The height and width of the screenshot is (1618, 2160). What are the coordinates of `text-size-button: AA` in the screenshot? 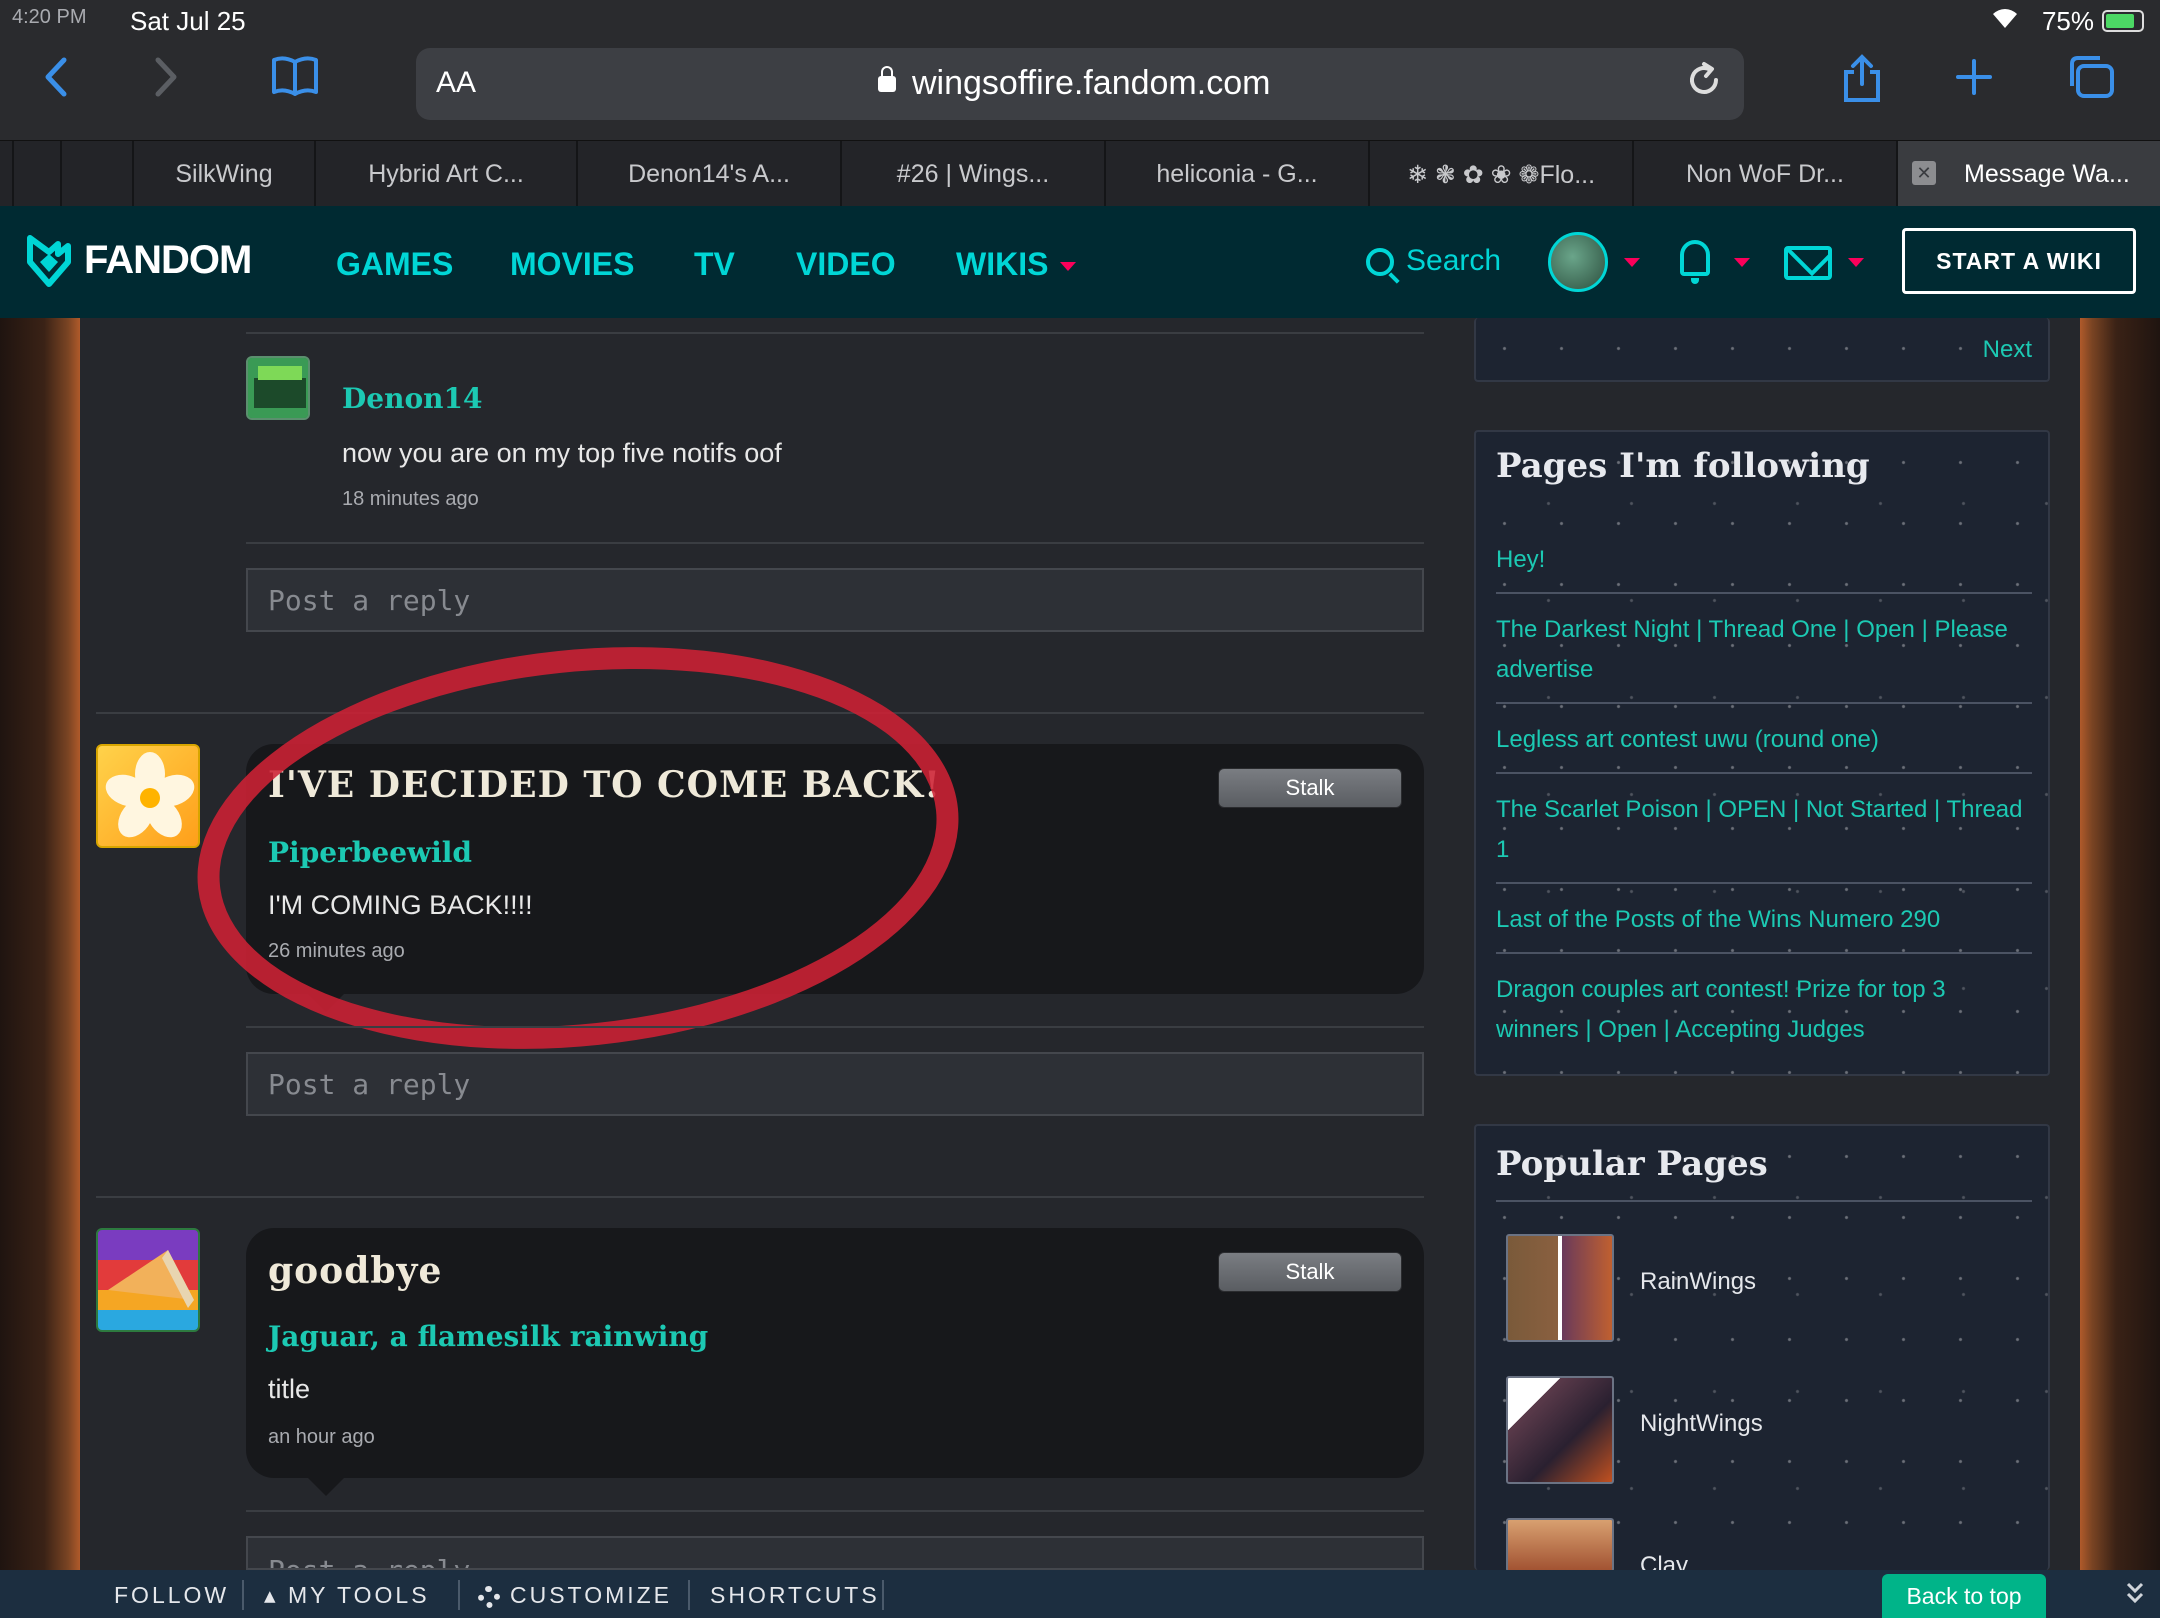 It's located at (456, 83).